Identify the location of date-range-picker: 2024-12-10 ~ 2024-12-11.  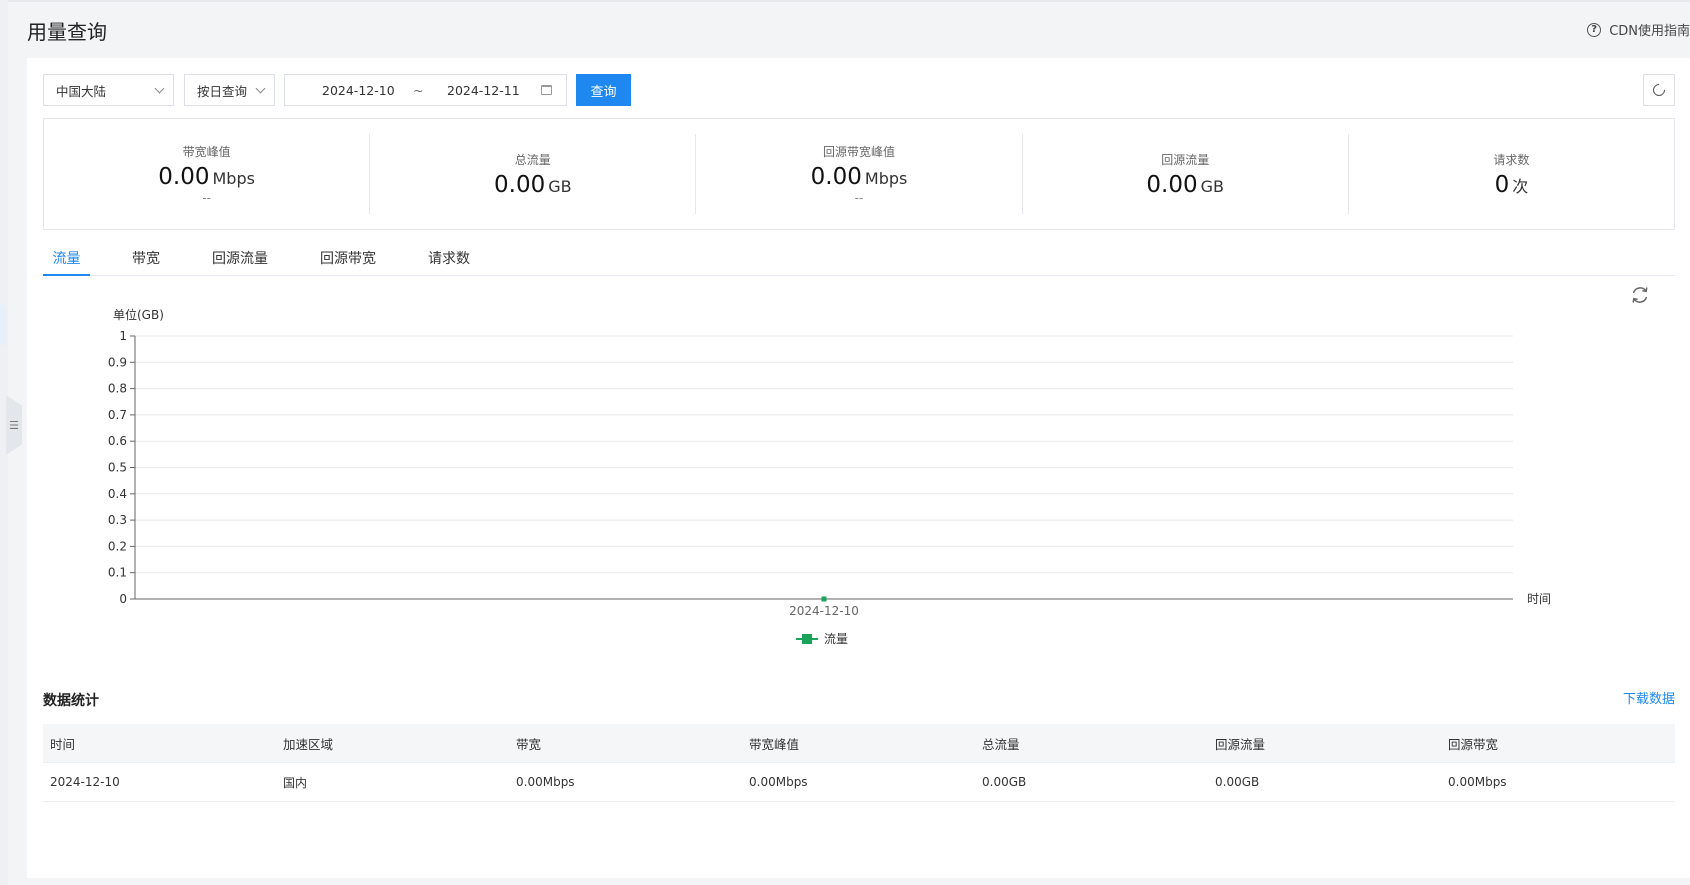
(425, 90).